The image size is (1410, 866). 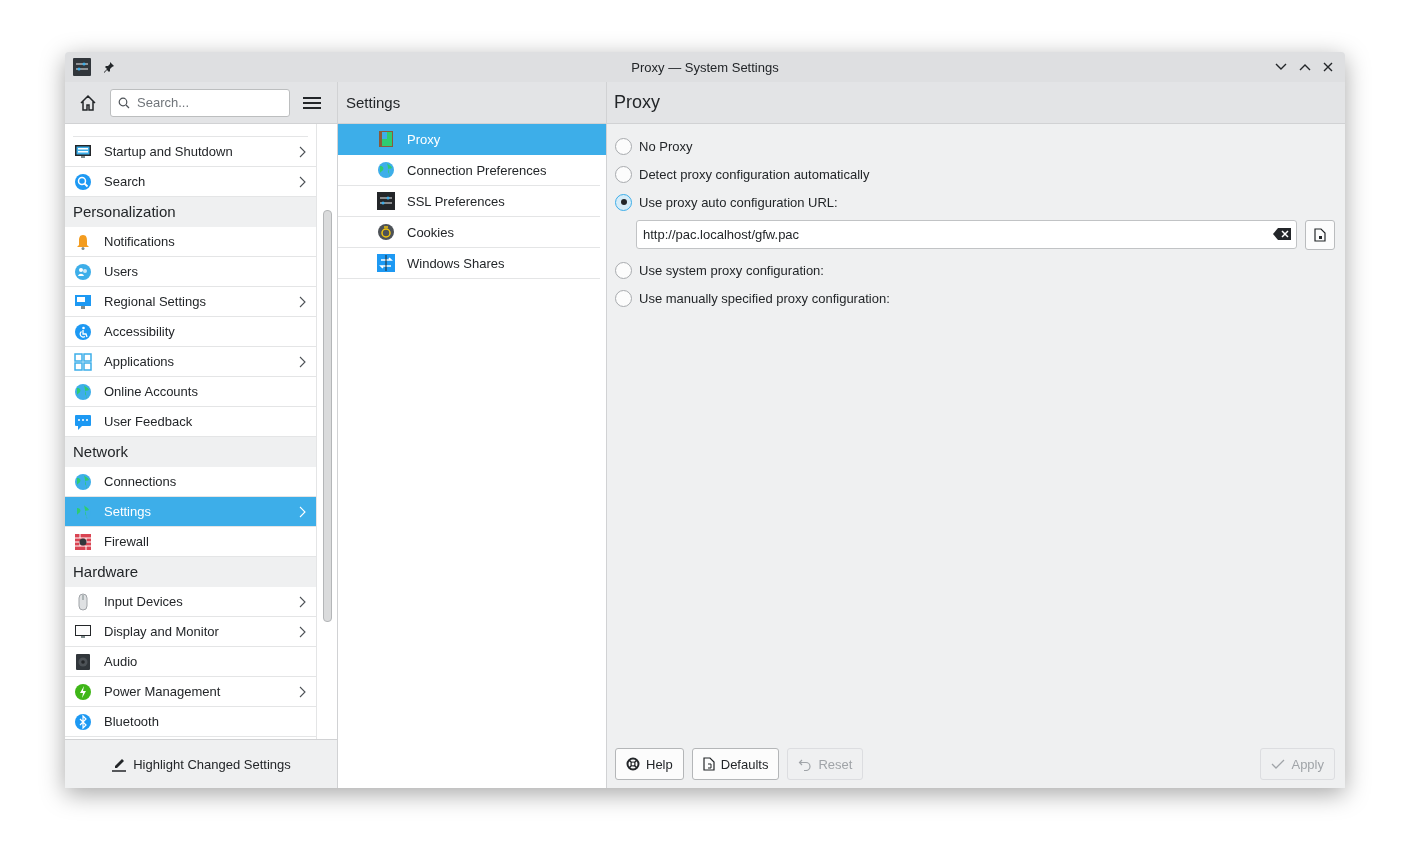 I want to click on panel-title: Settings, so click(x=373, y=102).